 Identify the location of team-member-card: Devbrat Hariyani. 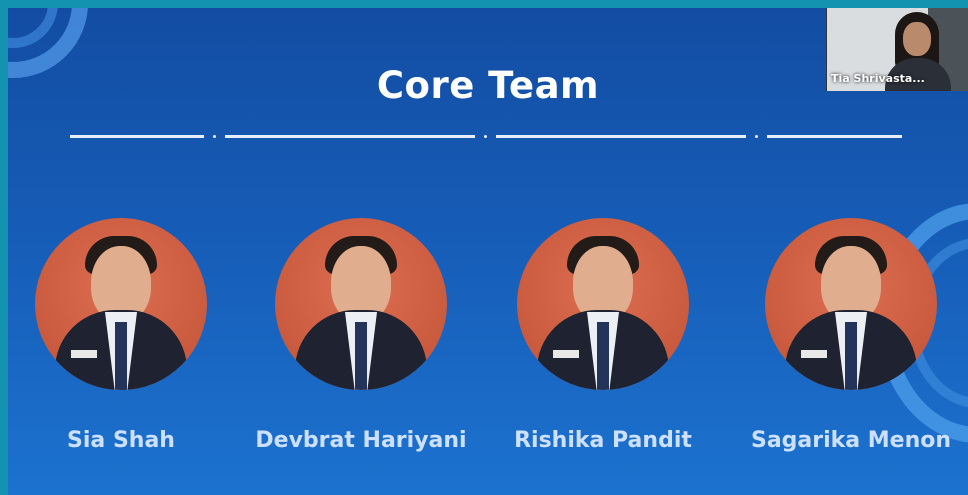
(361, 335).